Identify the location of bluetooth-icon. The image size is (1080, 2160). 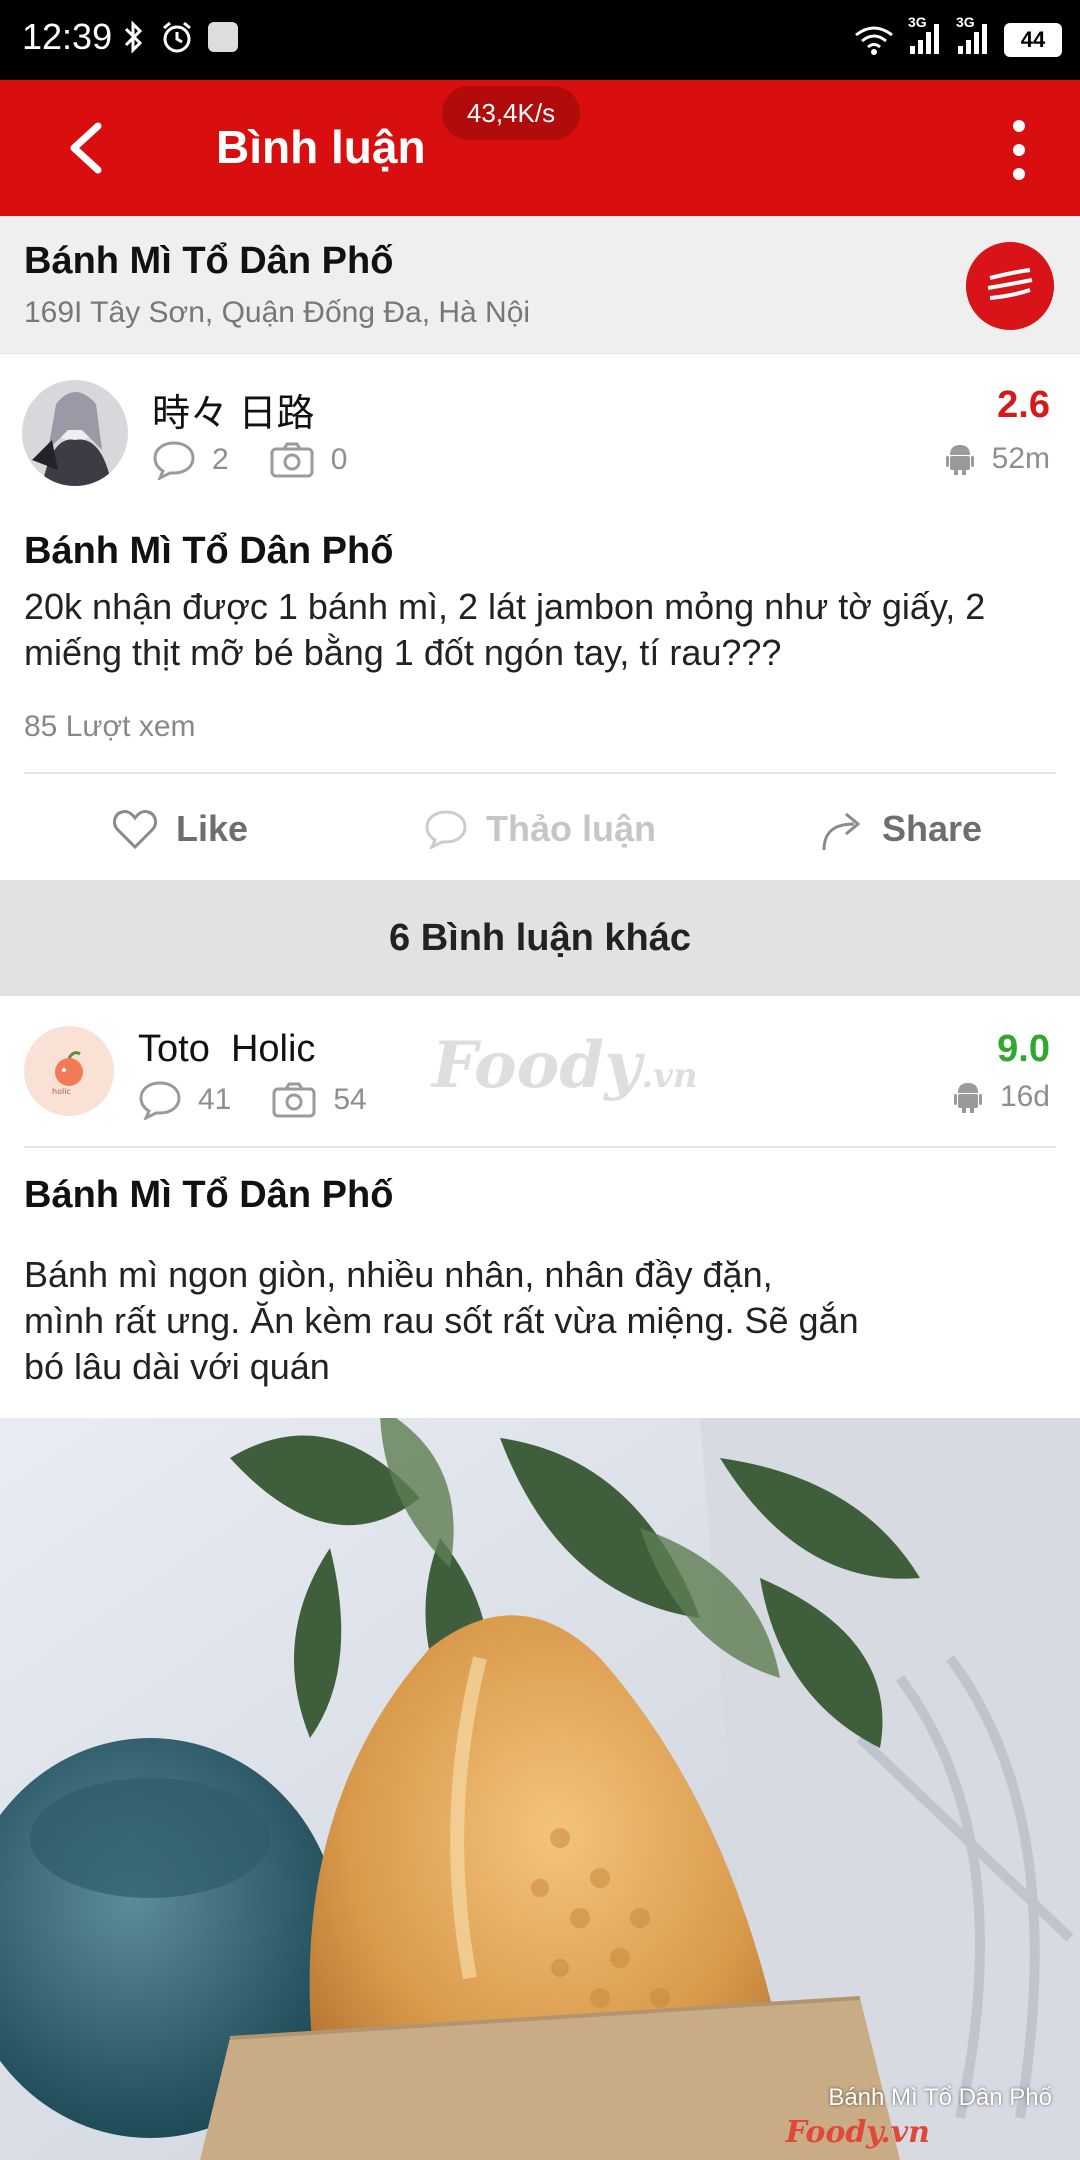
(133, 37).